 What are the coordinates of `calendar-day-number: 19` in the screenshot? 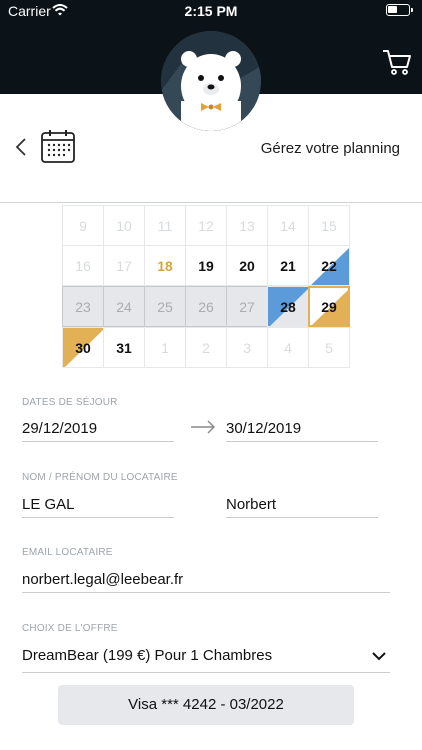 It's located at (206, 265).